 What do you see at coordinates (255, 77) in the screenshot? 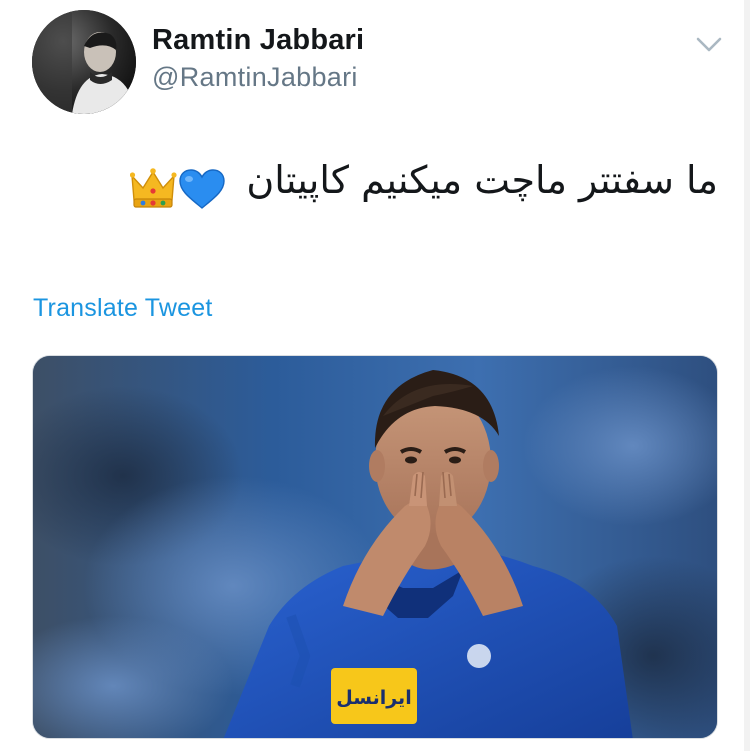
I see `author-handle: @RamtinJabbari` at bounding box center [255, 77].